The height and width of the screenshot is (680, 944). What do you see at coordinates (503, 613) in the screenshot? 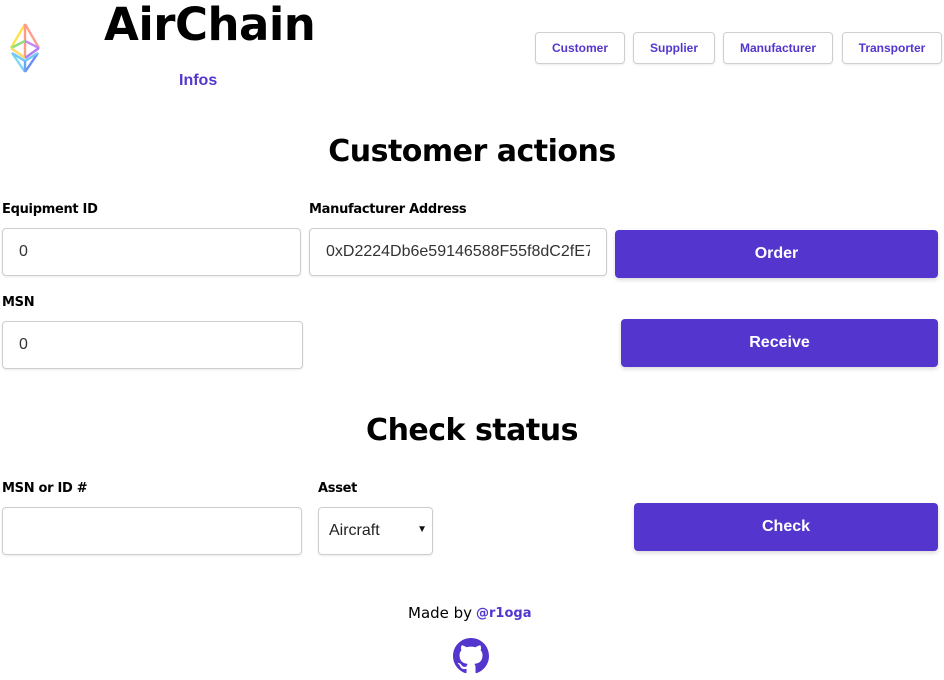
I see `author-link: @r1oga` at bounding box center [503, 613].